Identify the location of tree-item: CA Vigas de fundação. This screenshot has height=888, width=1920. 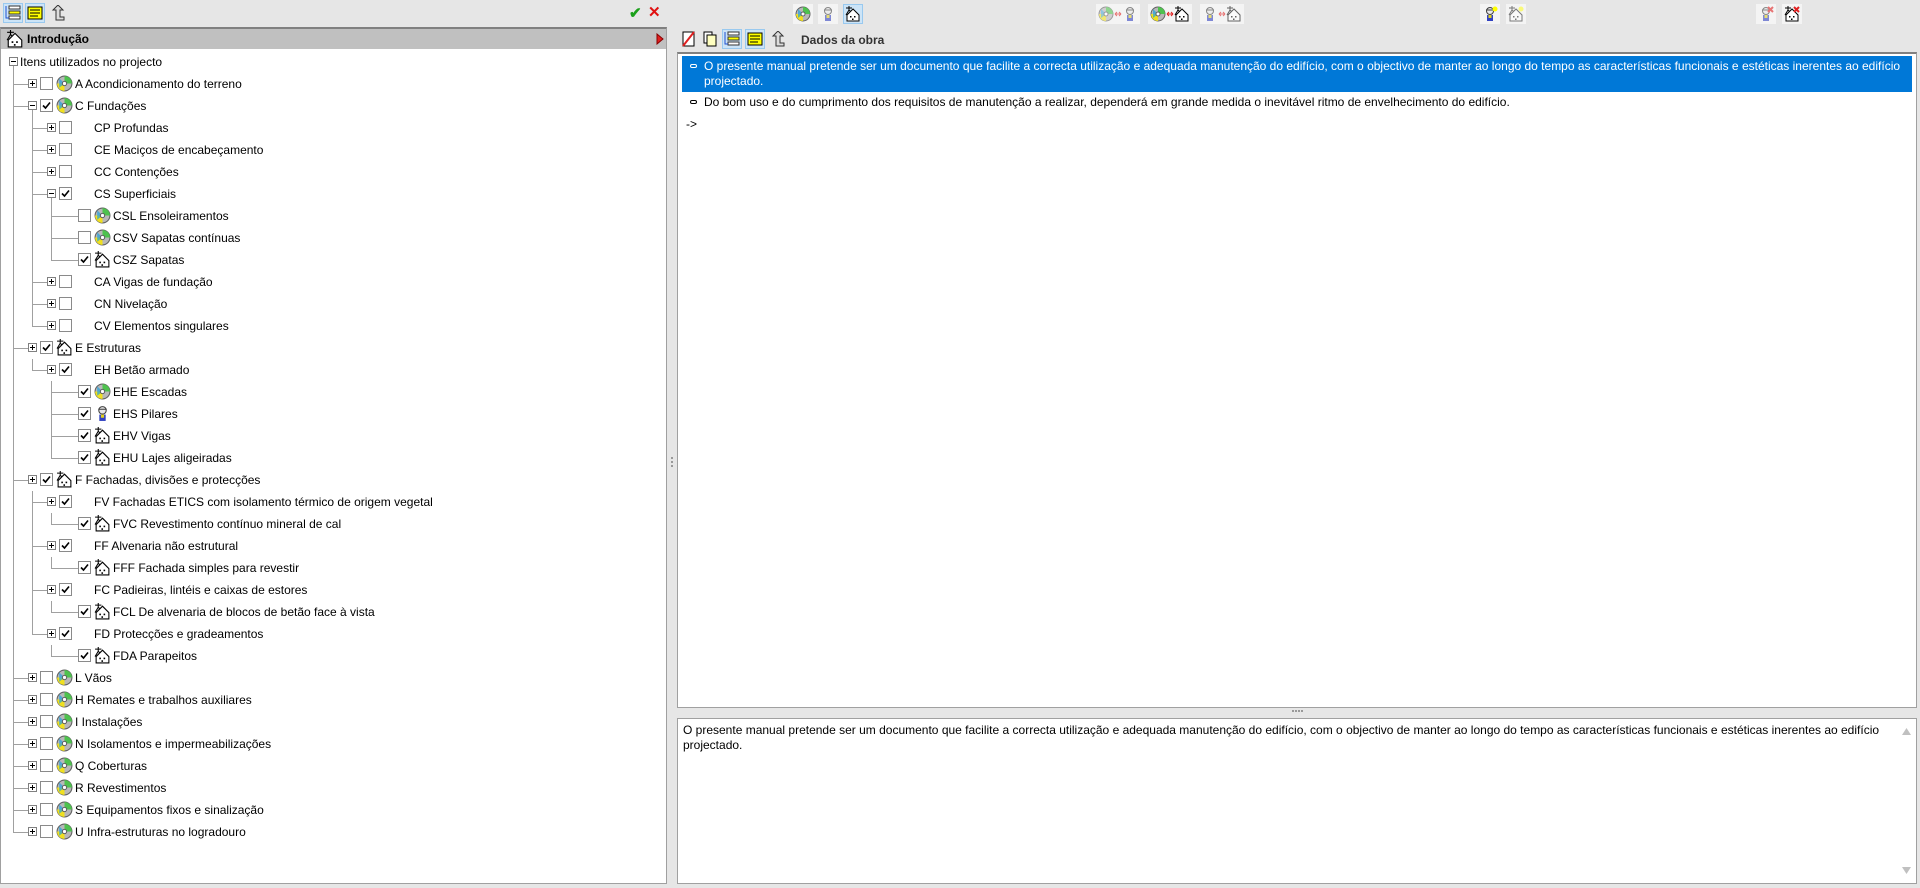
(333, 282).